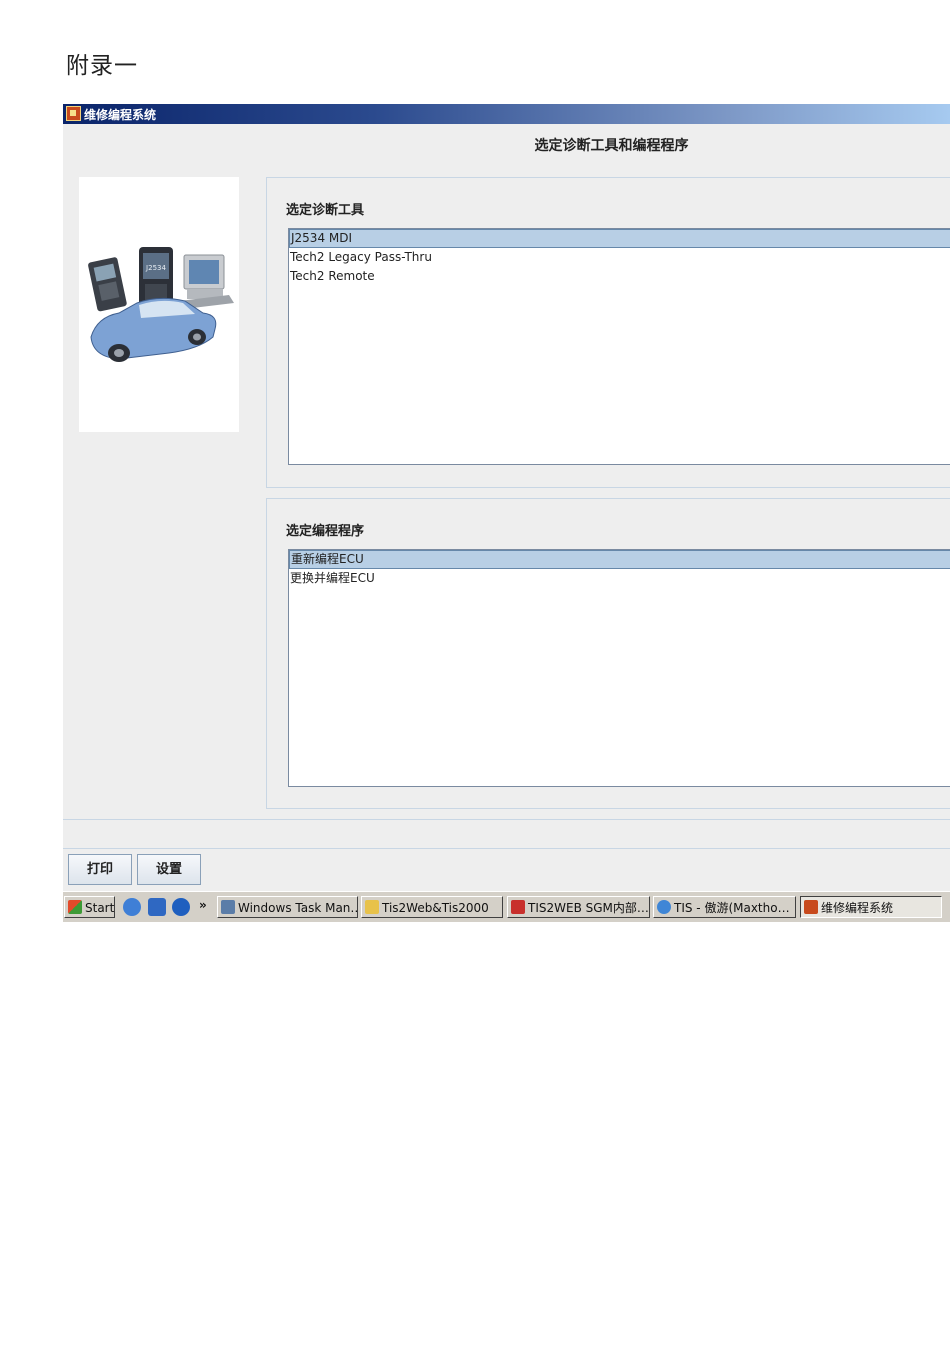  Describe the element at coordinates (619, 276) in the screenshot. I see `tool-item-tech2-remote: Tech2 Remote` at that location.